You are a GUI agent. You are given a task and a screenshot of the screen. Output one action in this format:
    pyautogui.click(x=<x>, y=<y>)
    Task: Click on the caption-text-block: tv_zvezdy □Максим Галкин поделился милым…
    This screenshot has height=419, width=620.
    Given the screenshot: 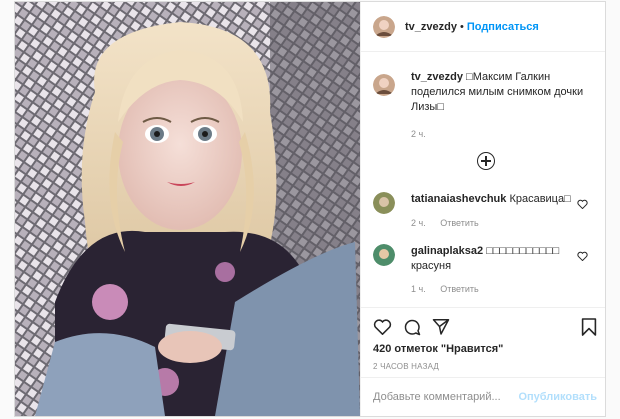 What is the action you would take?
    pyautogui.click(x=506, y=106)
    